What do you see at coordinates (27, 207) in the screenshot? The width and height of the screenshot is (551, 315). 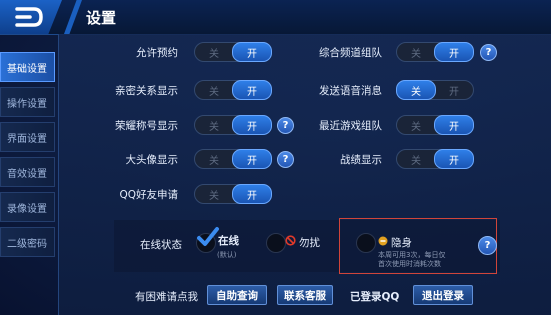 I see `sidebar-item-replay: 录像设置` at bounding box center [27, 207].